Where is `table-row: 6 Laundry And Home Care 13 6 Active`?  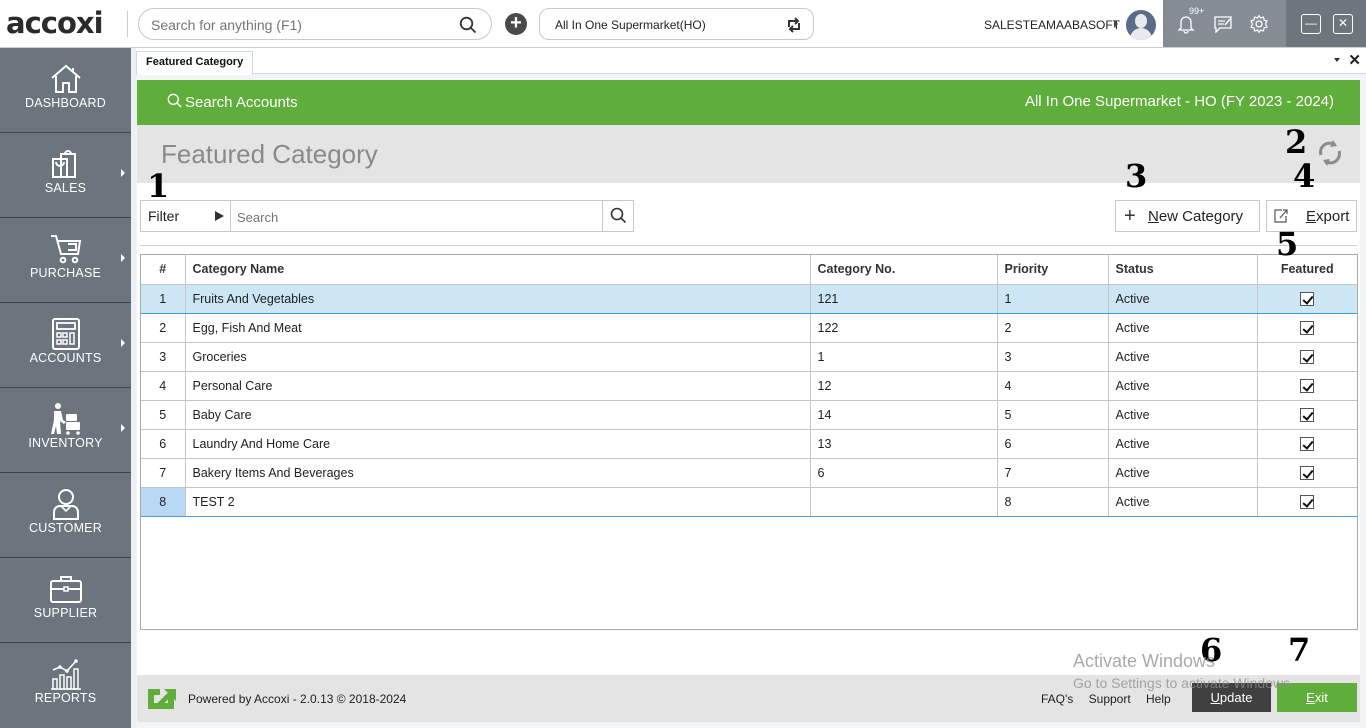
table-row: 6 Laundry And Home Care 13 6 Active is located at coordinates (749, 444).